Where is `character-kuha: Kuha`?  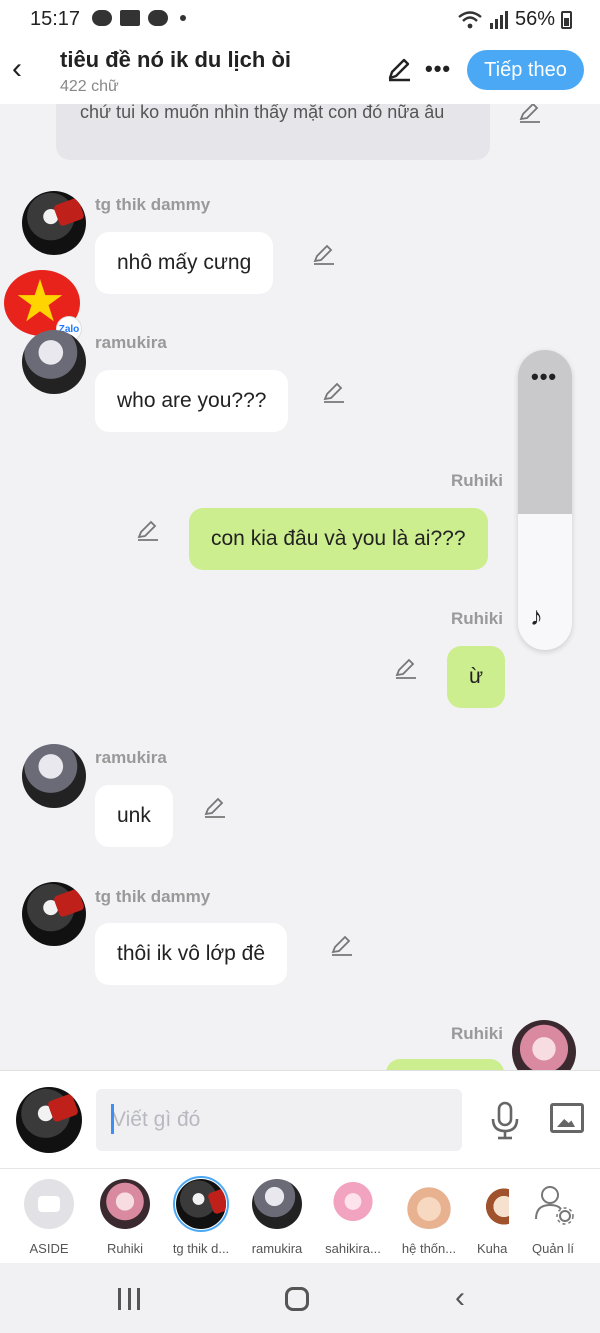
character-kuha: Kuha is located at coordinates (491, 1217).